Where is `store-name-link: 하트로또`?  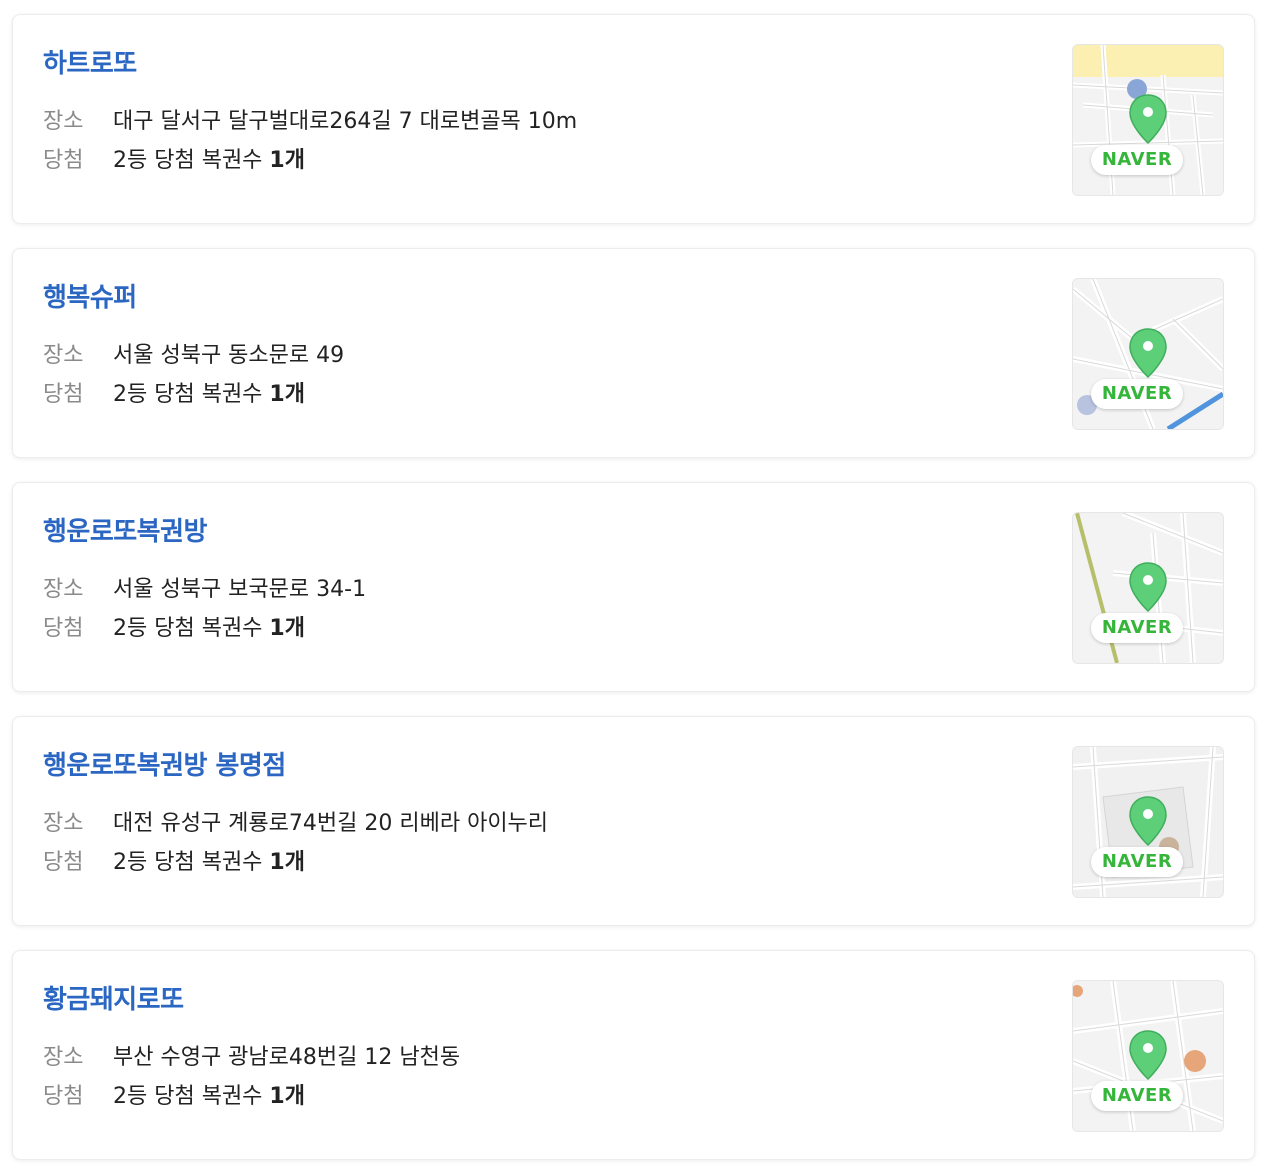
store-name-link: 하트로또 is located at coordinates (90, 61).